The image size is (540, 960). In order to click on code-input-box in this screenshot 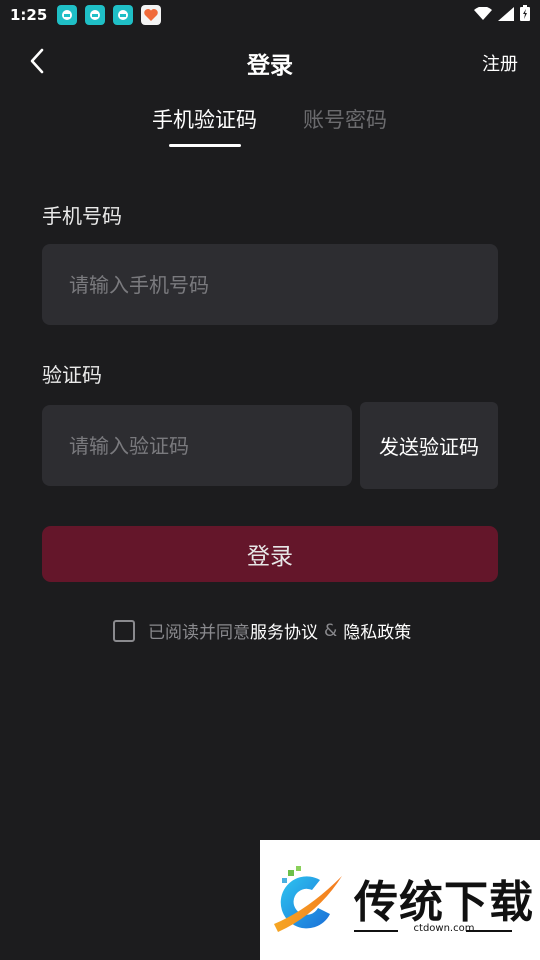, I will do `click(197, 445)`.